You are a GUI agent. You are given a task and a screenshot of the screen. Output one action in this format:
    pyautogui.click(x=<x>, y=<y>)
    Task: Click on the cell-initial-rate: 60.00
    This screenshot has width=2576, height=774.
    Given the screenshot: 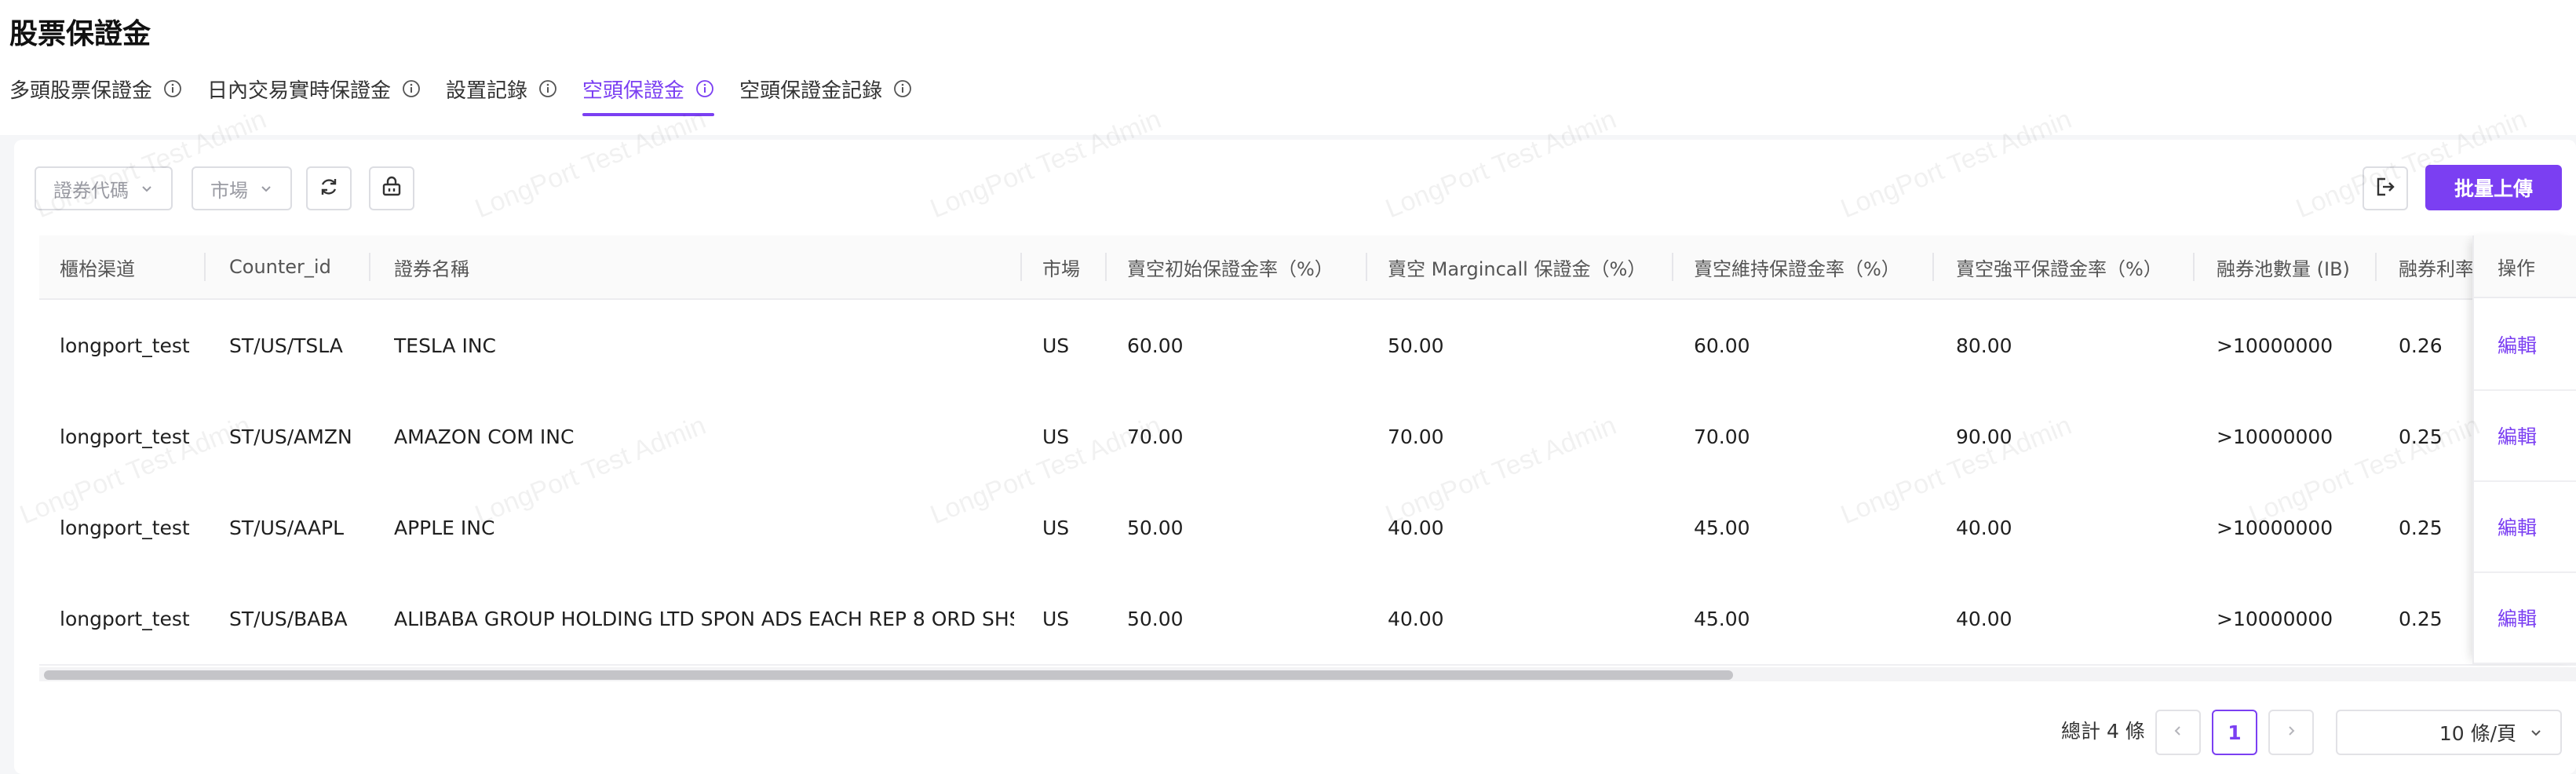 What is the action you would take?
    pyautogui.click(x=1155, y=345)
    